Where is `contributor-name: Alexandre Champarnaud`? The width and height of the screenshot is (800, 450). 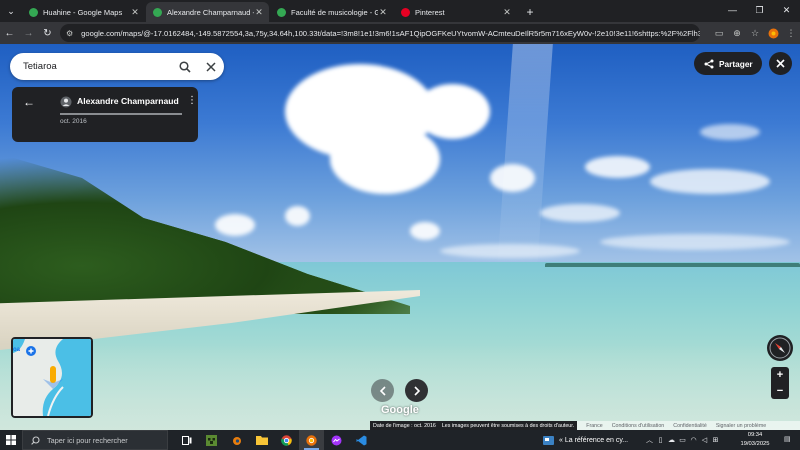
contributor-name: Alexandre Champarnaud is located at coordinates (128, 101).